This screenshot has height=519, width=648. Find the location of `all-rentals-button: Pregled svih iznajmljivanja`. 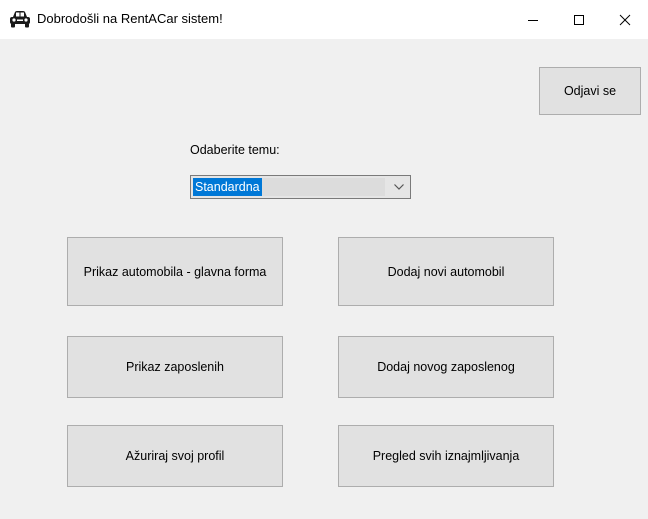

all-rentals-button: Pregled svih iznajmljivanja is located at coordinates (446, 456).